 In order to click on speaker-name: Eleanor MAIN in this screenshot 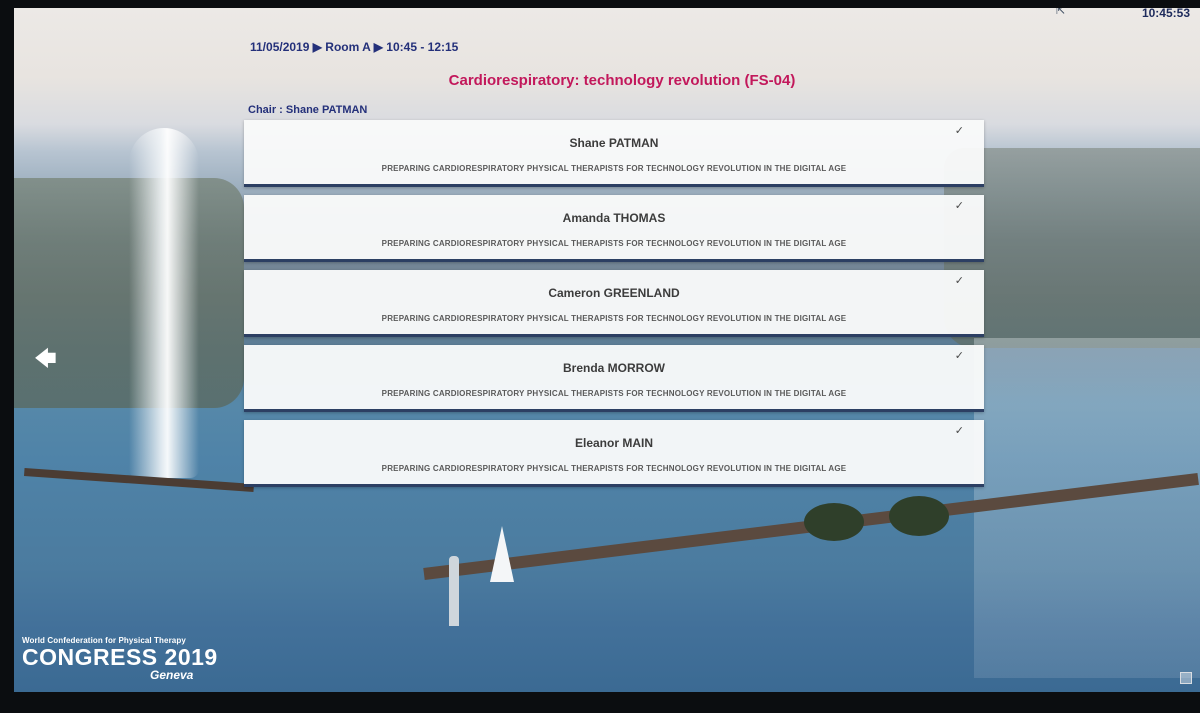, I will do `click(613, 443)`.